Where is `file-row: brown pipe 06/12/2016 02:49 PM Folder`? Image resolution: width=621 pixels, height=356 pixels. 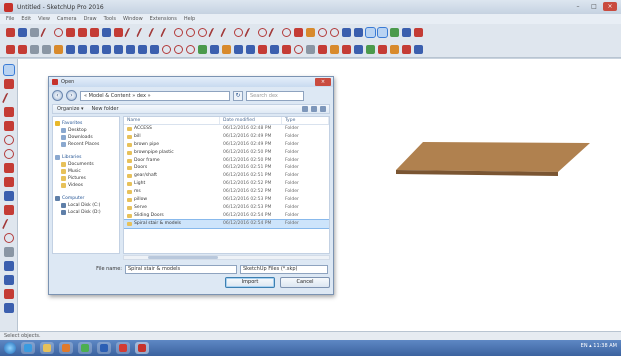
file-row: brown pipe 06/12/2016 02:49 PM Folder is located at coordinates (226, 145).